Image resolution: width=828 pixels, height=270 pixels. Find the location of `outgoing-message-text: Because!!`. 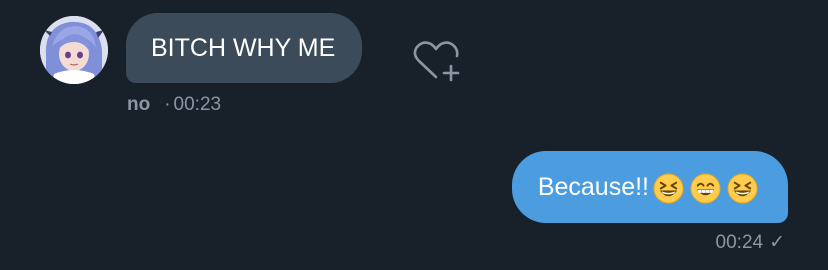

outgoing-message-text: Because!! is located at coordinates (593, 187).